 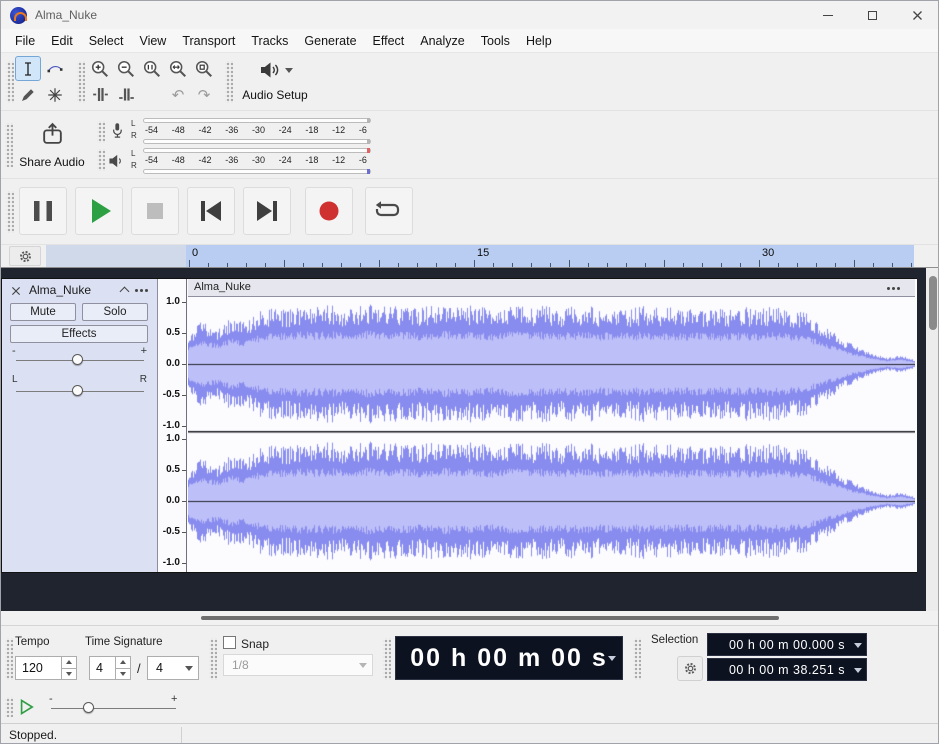 I want to click on selection-tool-button, so click(x=28, y=68).